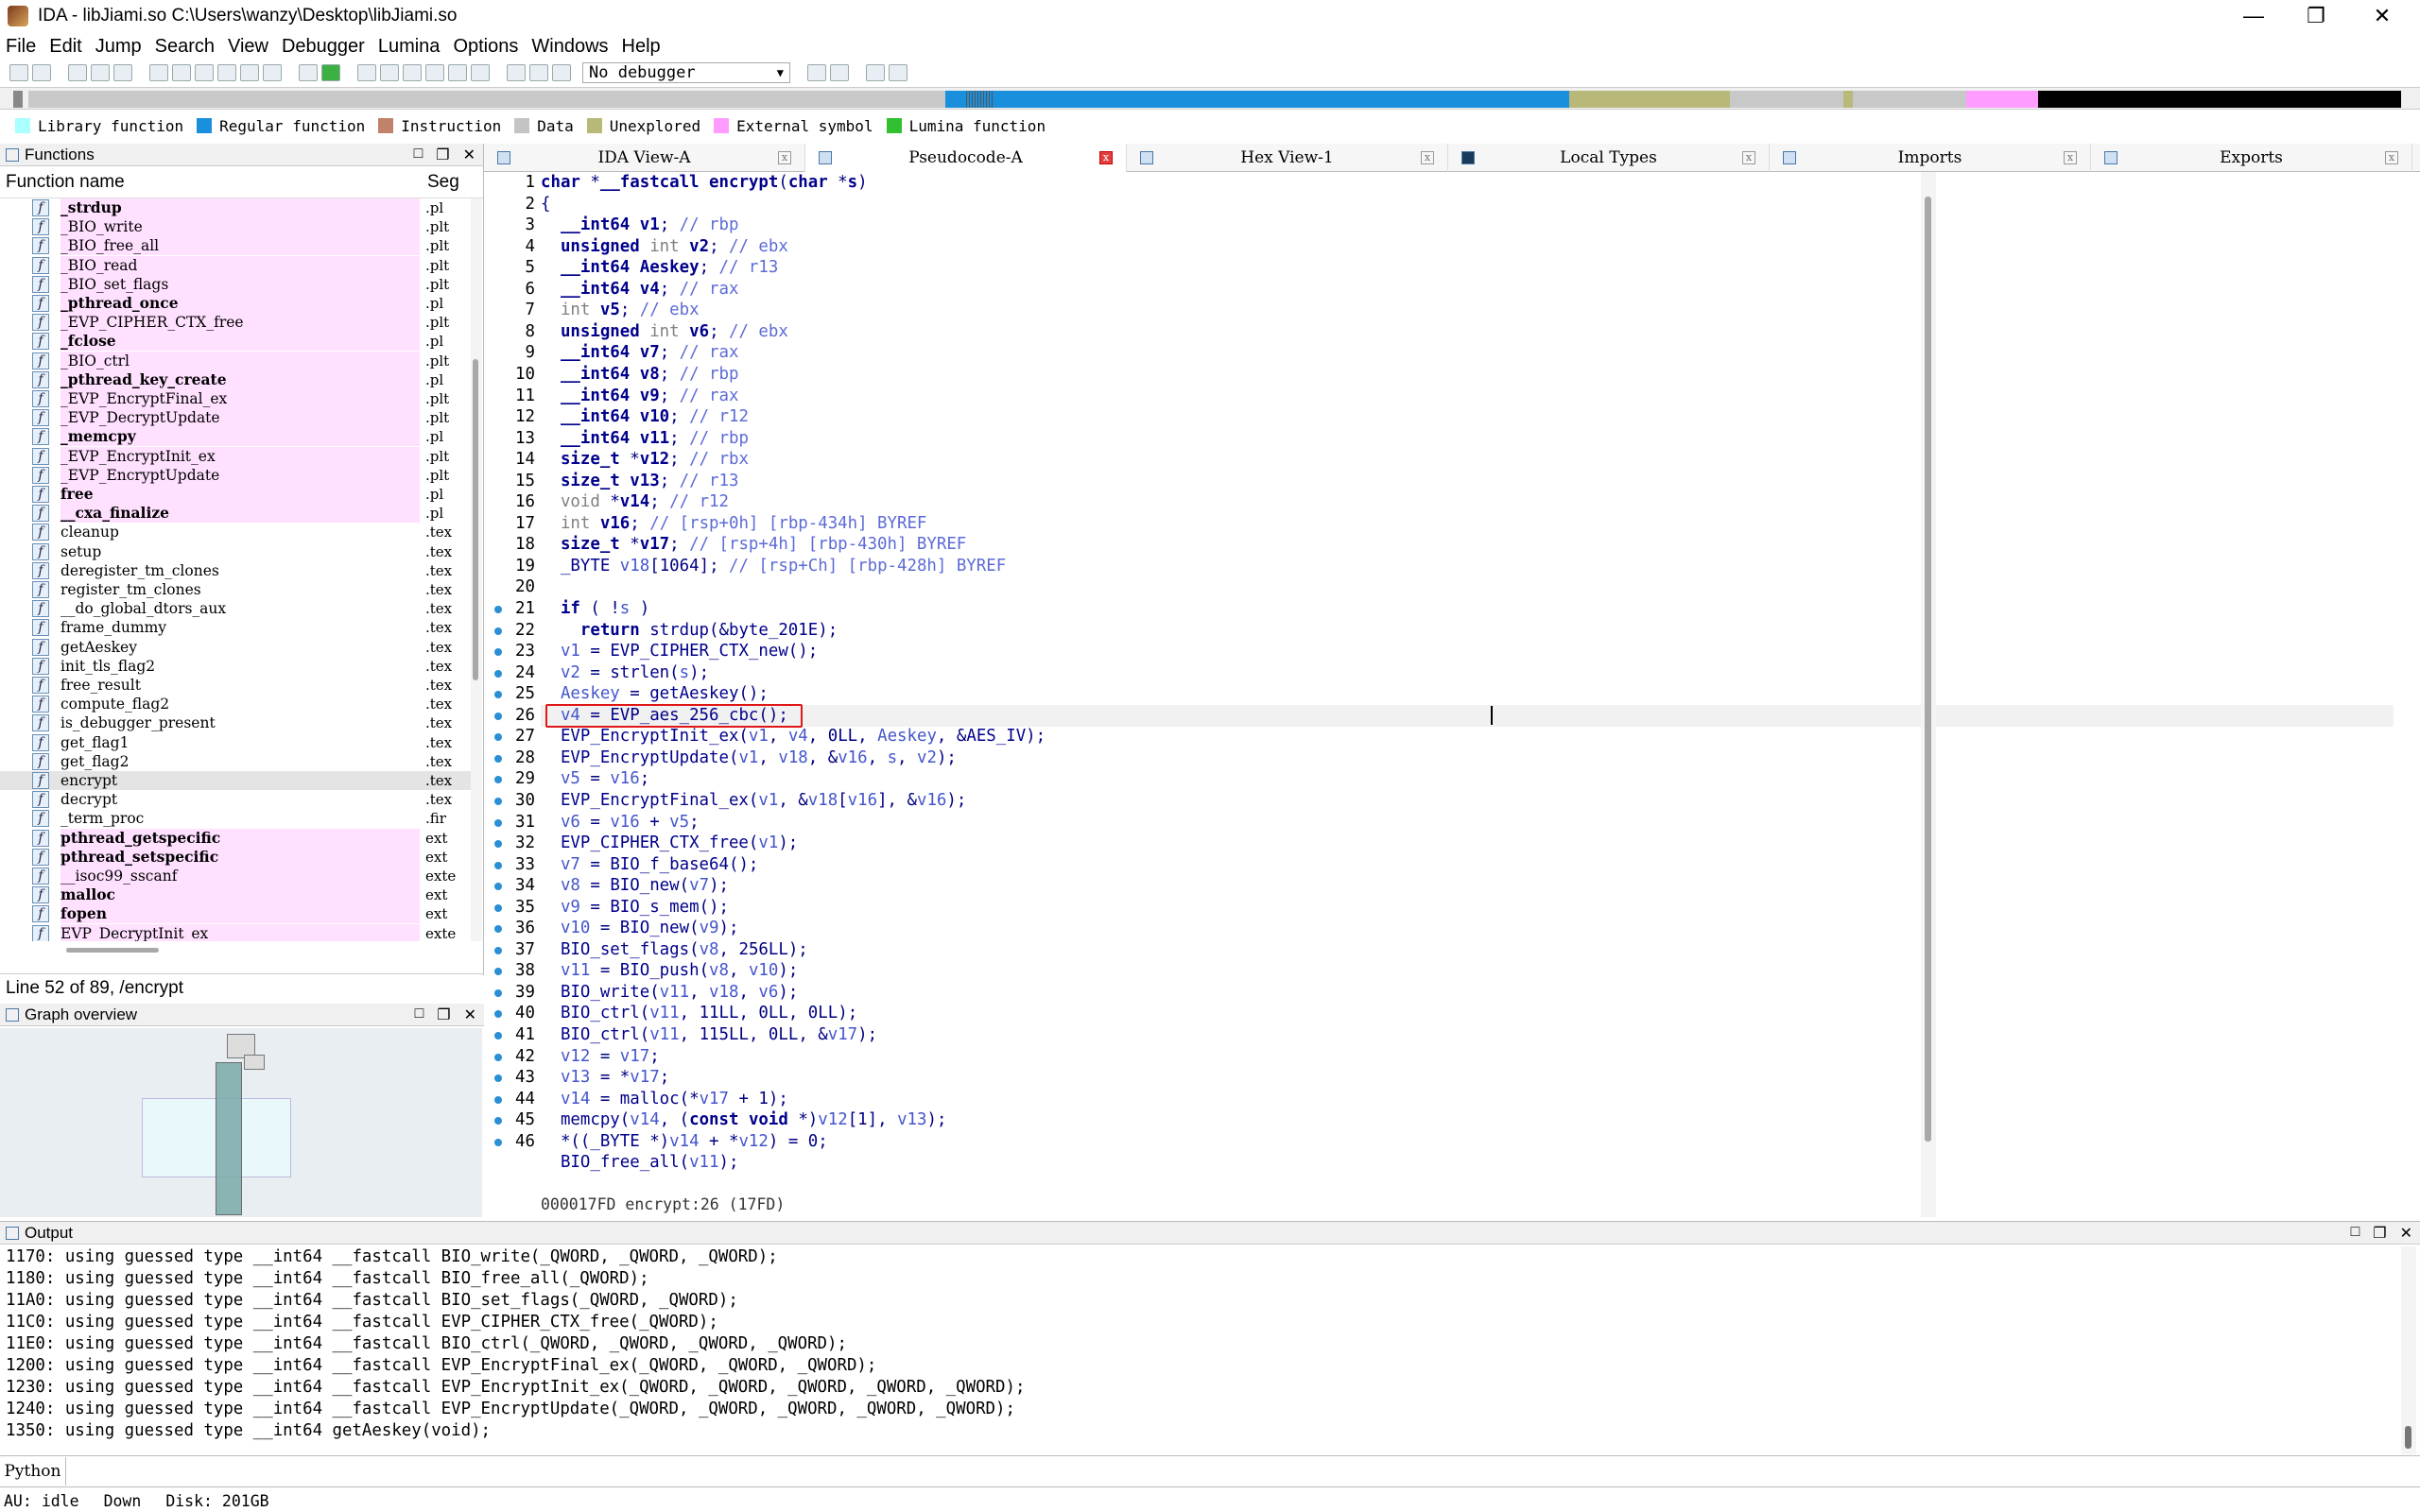 Image resolution: width=2420 pixels, height=1512 pixels. What do you see at coordinates (235, 494) in the screenshot?
I see `function-row: f free .pl` at bounding box center [235, 494].